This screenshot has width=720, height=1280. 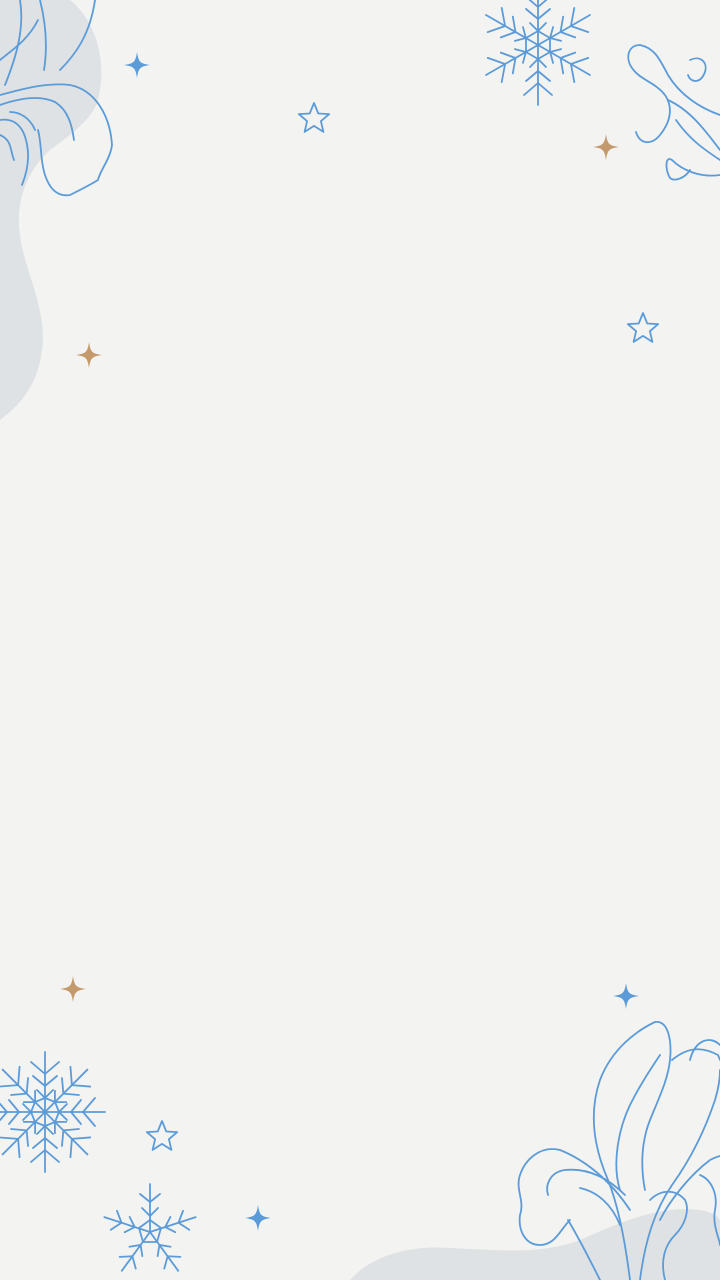 What do you see at coordinates (162, 1135) in the screenshot?
I see `star-outline-icon-bottom-left` at bounding box center [162, 1135].